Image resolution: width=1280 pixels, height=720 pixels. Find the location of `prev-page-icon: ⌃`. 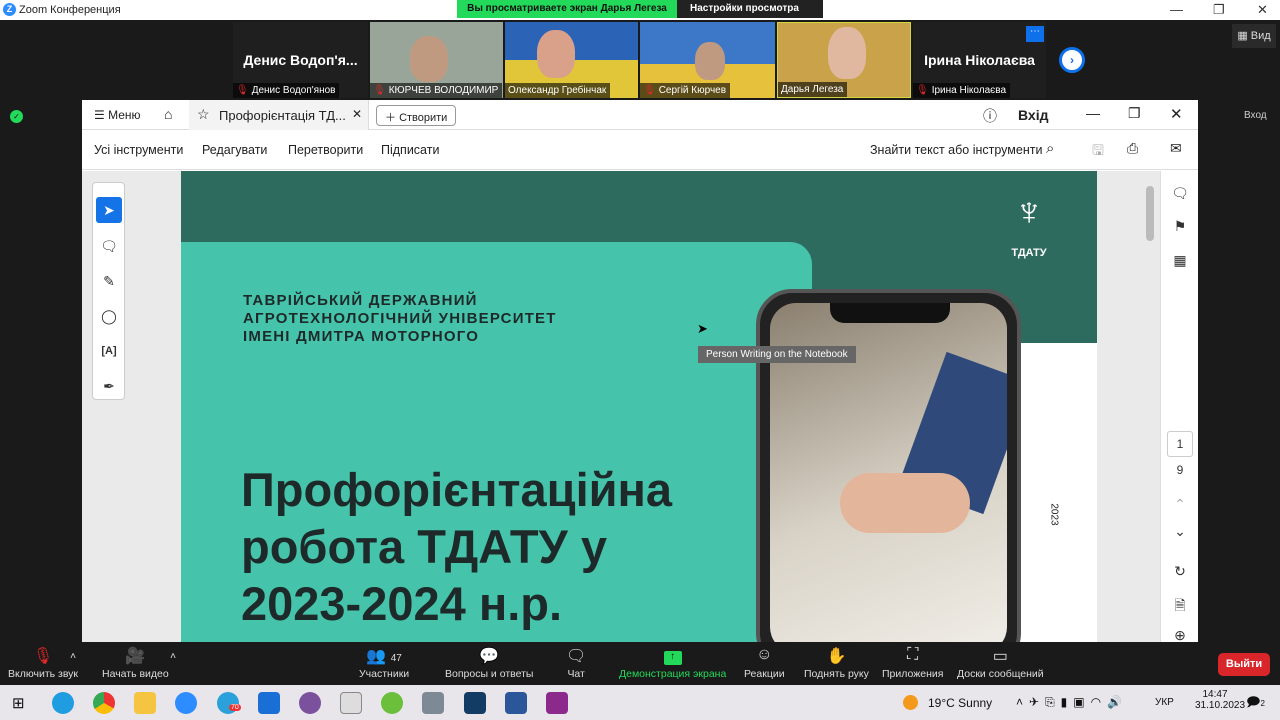

prev-page-icon: ⌃ is located at coordinates (1180, 504).